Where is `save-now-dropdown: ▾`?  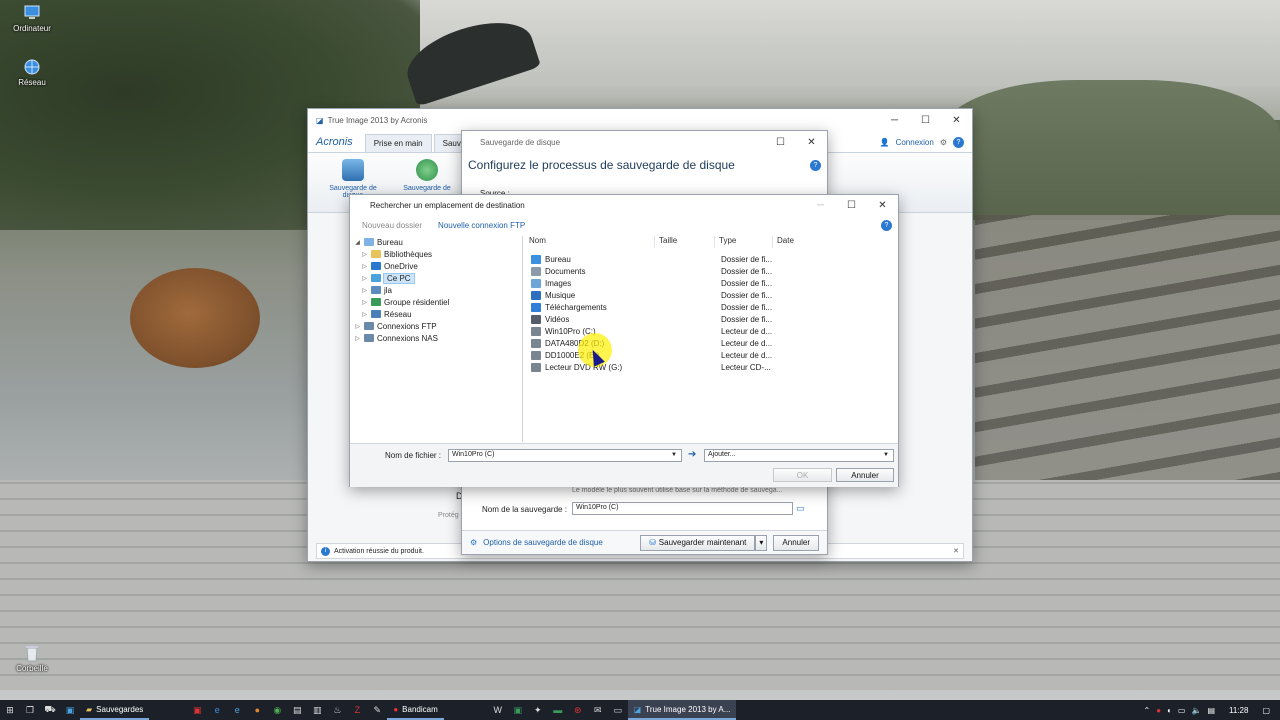 save-now-dropdown: ▾ is located at coordinates (761, 542).